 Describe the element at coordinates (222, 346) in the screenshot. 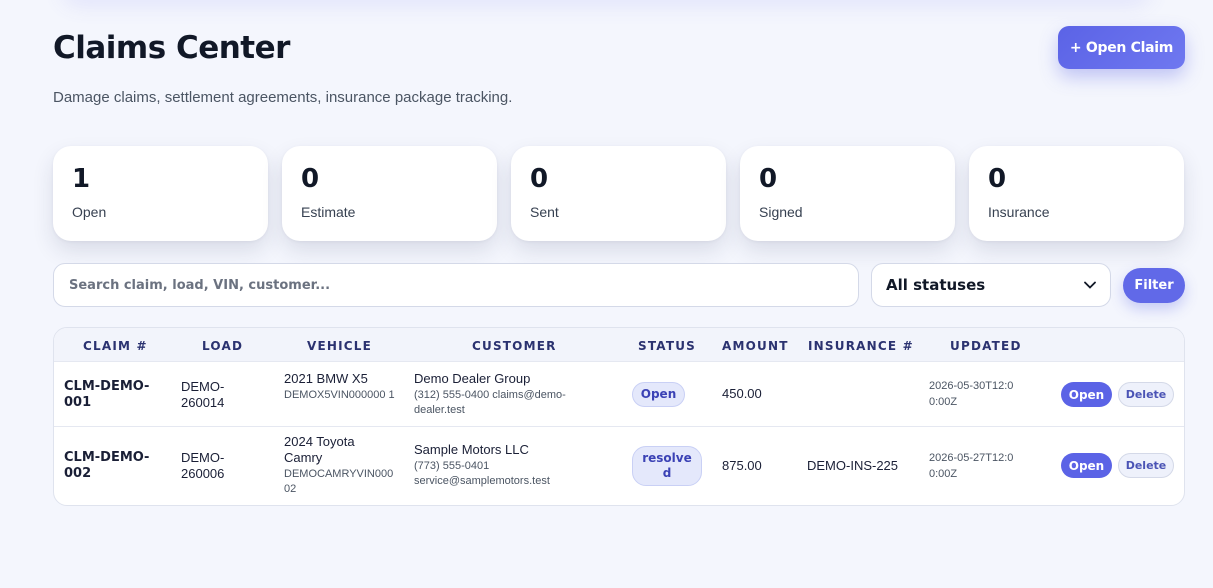

I see `column-header-load: Load` at that location.